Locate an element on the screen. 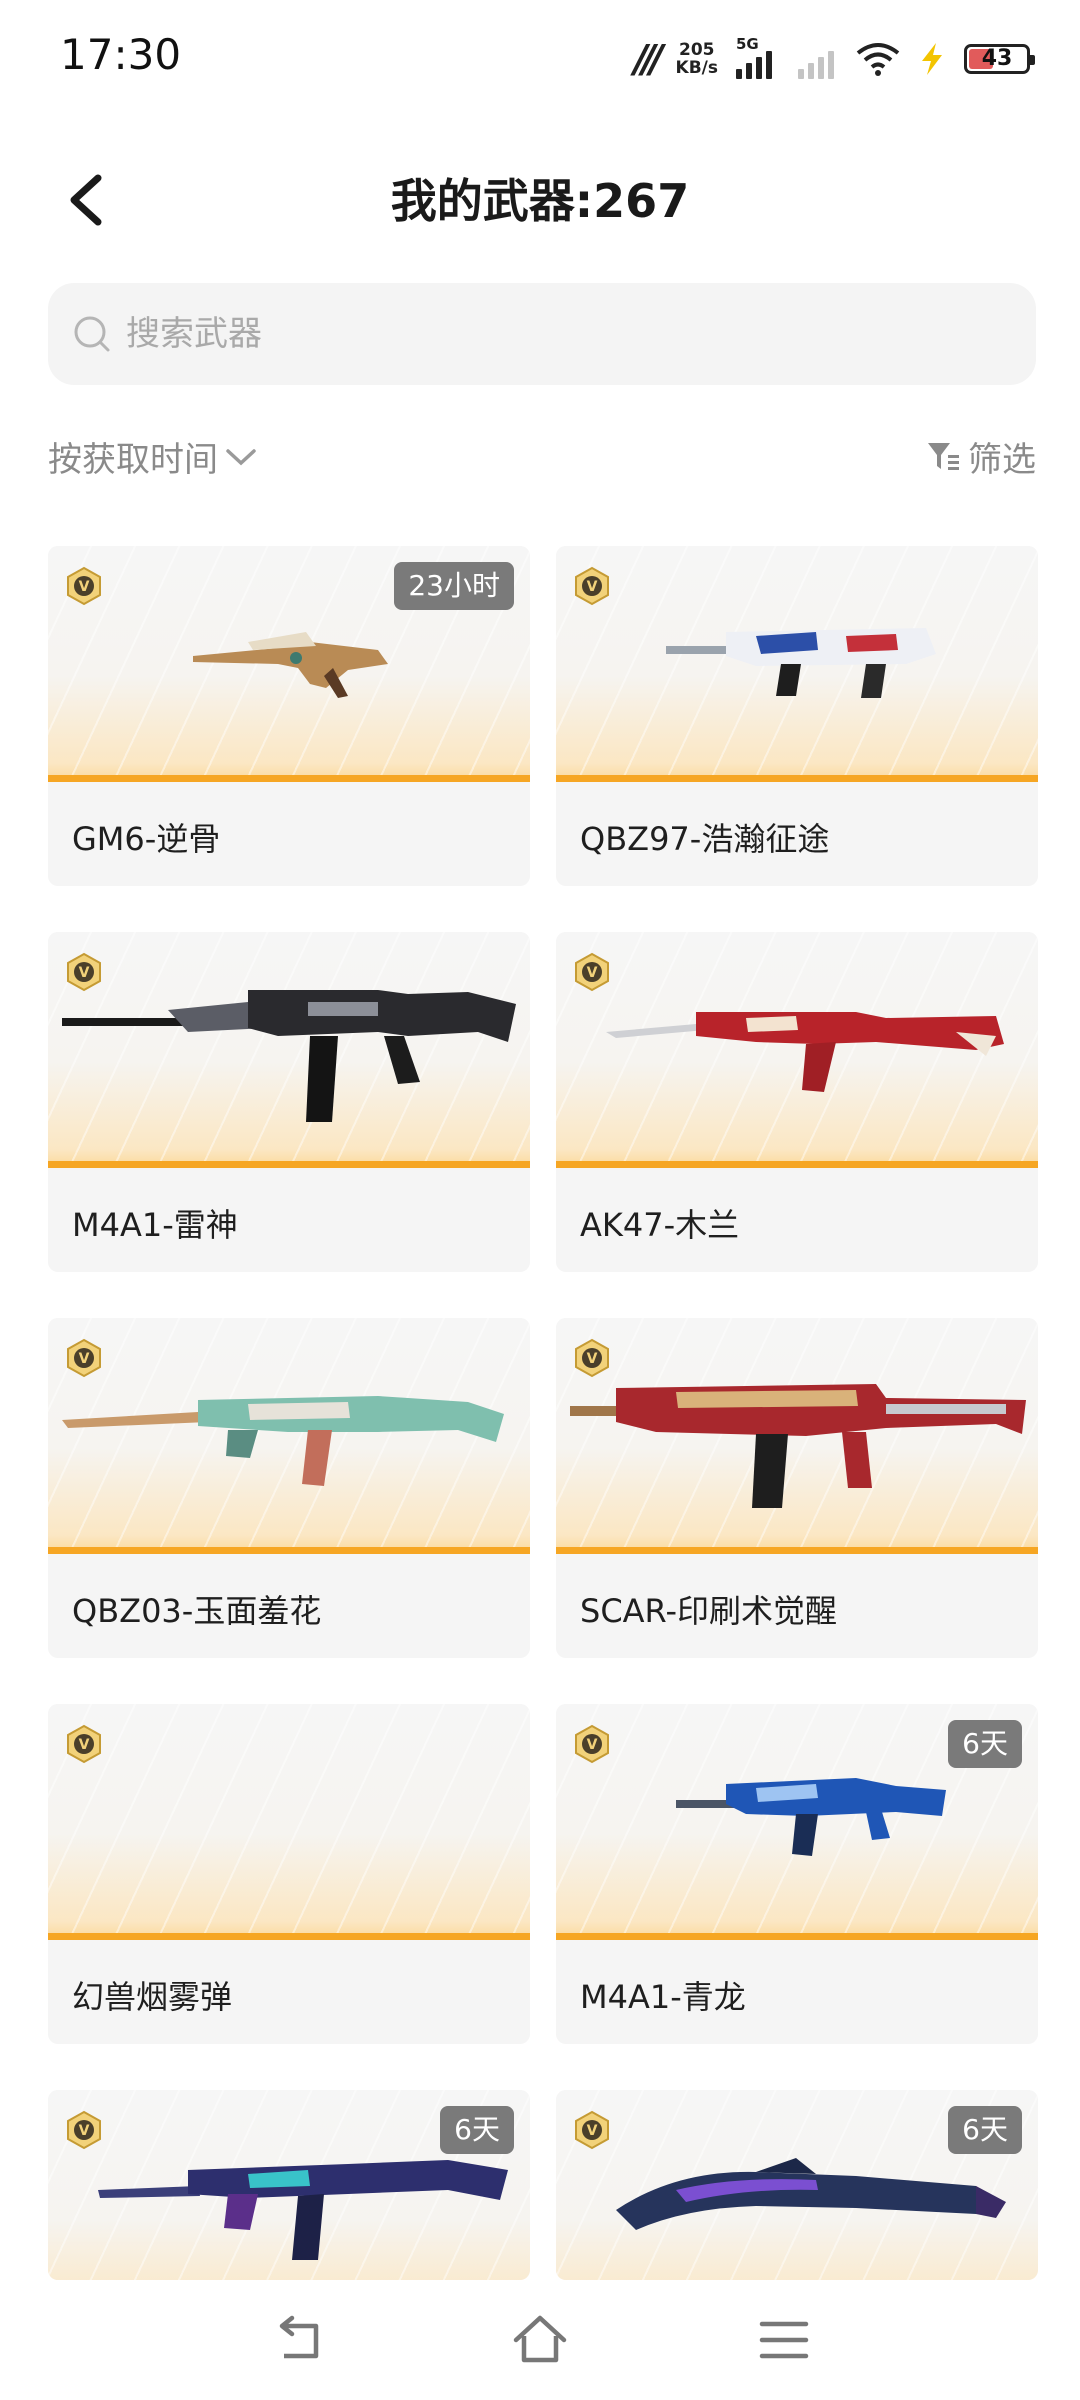 The image size is (1080, 2400). network-speed: 205 KB/s is located at coordinates (697, 59).